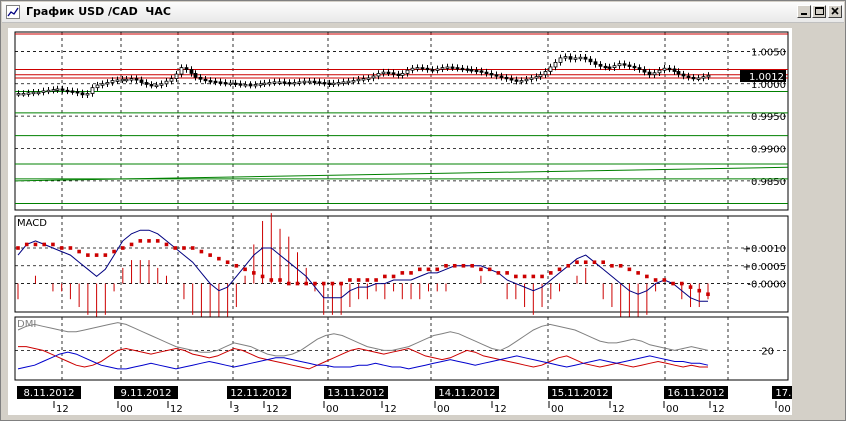 The width and height of the screenshot is (846, 421). Describe the element at coordinates (804, 11) in the screenshot. I see `minimize-button` at that location.